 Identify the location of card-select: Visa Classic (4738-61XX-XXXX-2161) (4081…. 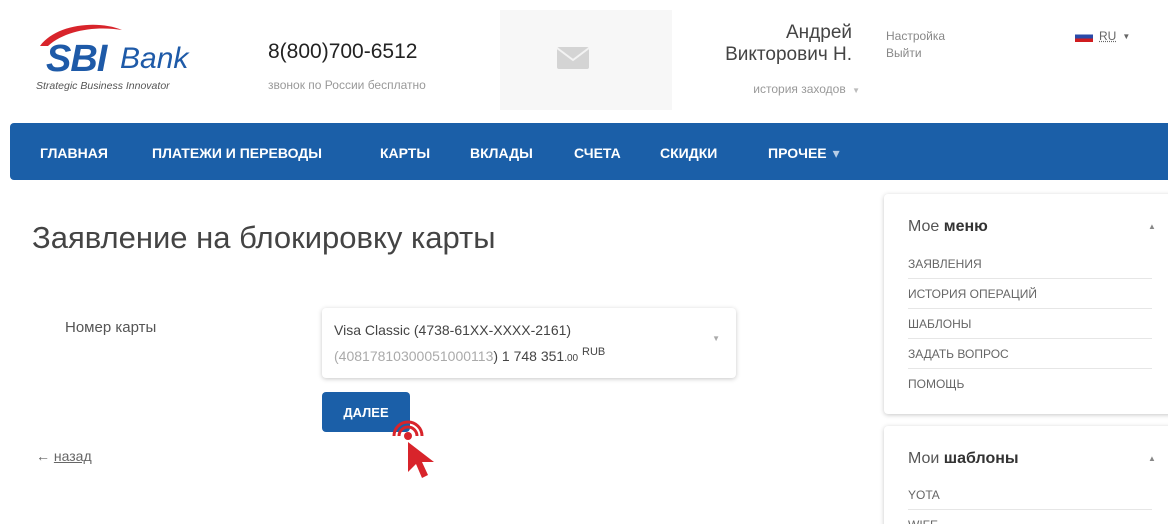
(529, 343).